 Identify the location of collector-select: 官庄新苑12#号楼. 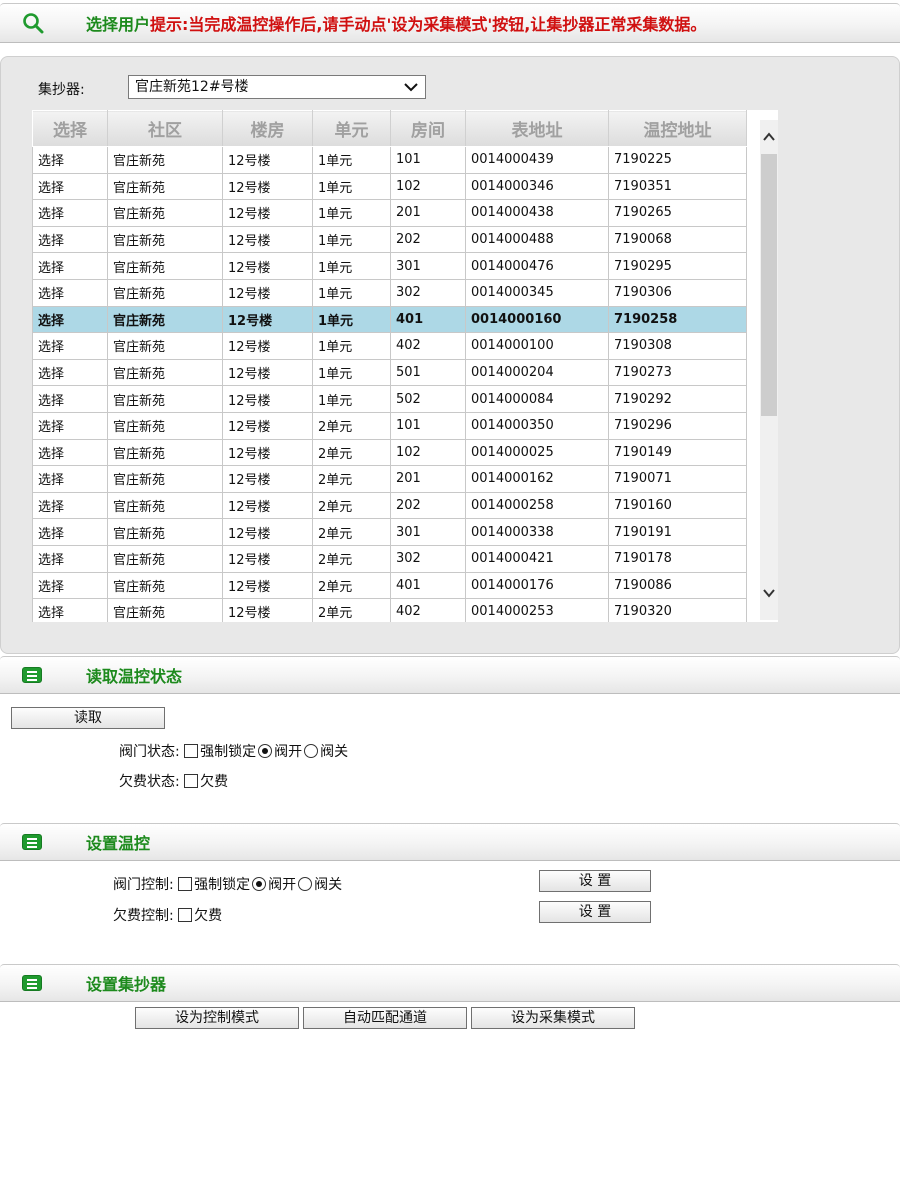
(277, 87).